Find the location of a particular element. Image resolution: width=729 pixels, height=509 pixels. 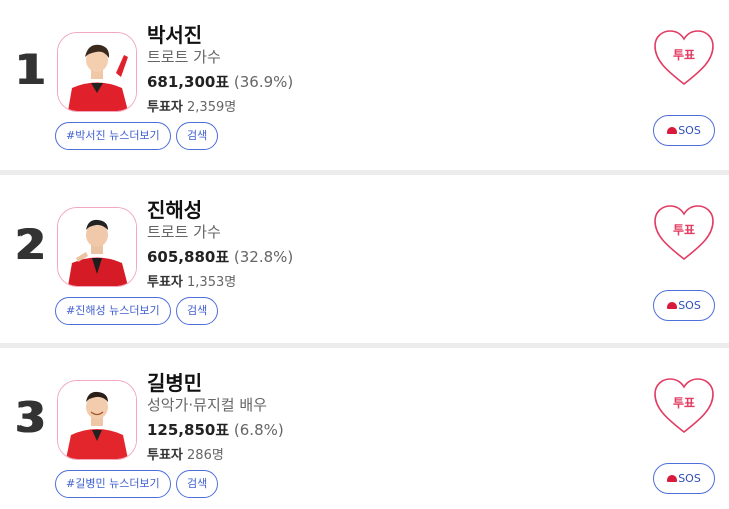

rank-number: 1 is located at coordinates (29, 69).